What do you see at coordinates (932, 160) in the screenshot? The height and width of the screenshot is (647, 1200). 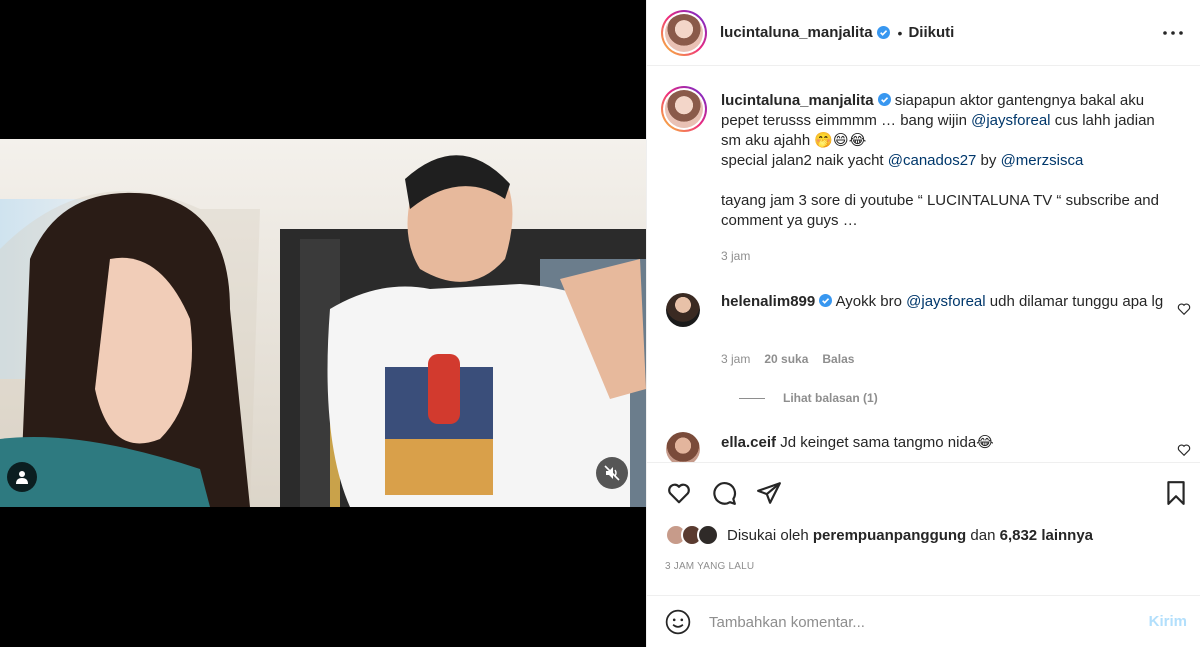 I see `mention-link: @canados27` at bounding box center [932, 160].